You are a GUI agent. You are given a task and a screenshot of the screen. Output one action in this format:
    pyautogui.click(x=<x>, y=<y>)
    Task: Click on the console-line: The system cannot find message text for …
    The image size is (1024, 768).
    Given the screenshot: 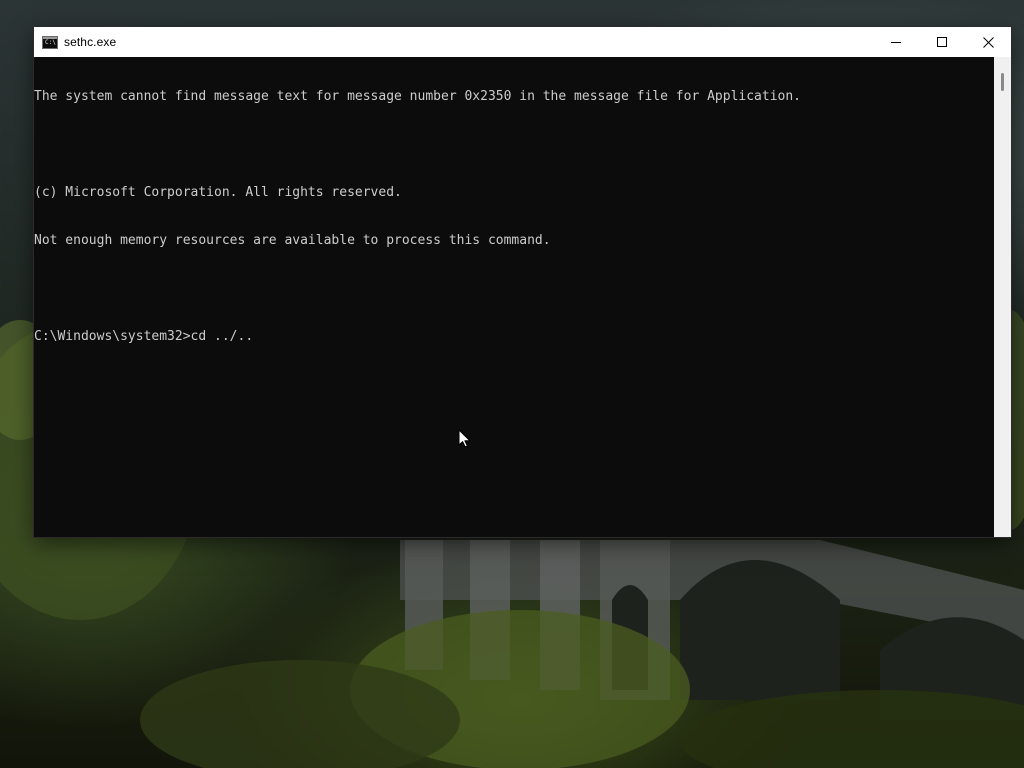 What is the action you would take?
    pyautogui.click(x=418, y=96)
    